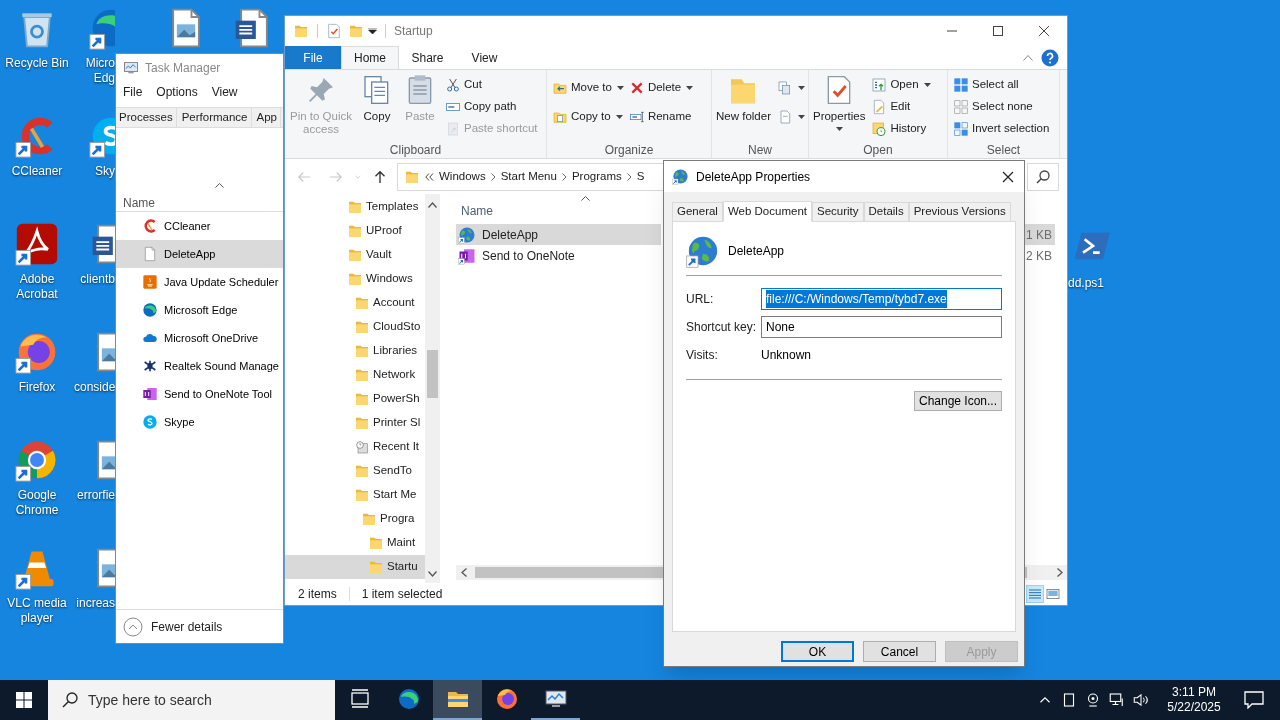 Image resolution: width=1280 pixels, height=720 pixels. What do you see at coordinates (959, 211) in the screenshot?
I see `tab: Previous Versions` at bounding box center [959, 211].